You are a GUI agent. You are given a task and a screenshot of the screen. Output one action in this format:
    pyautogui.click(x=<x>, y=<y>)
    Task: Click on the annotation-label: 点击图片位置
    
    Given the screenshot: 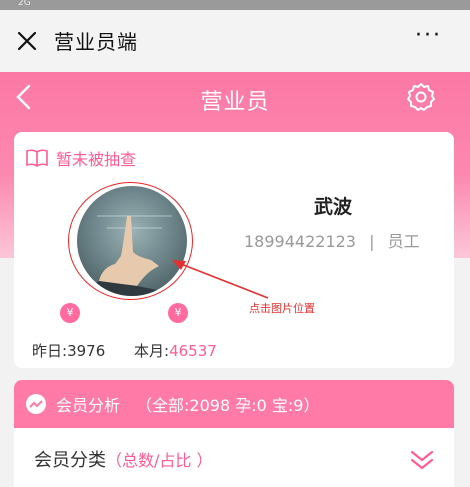 What is the action you would take?
    pyautogui.click(x=282, y=308)
    